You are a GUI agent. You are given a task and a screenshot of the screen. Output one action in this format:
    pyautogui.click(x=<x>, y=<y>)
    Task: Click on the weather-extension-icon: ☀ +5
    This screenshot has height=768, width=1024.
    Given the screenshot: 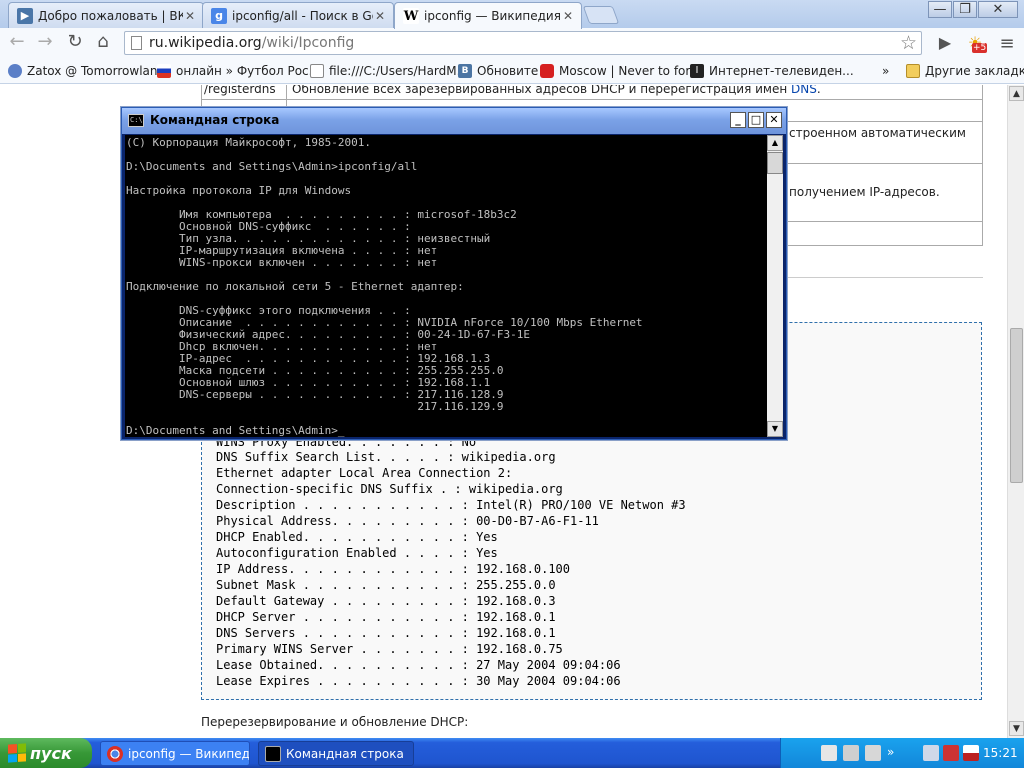 What is the action you would take?
    pyautogui.click(x=976, y=44)
    